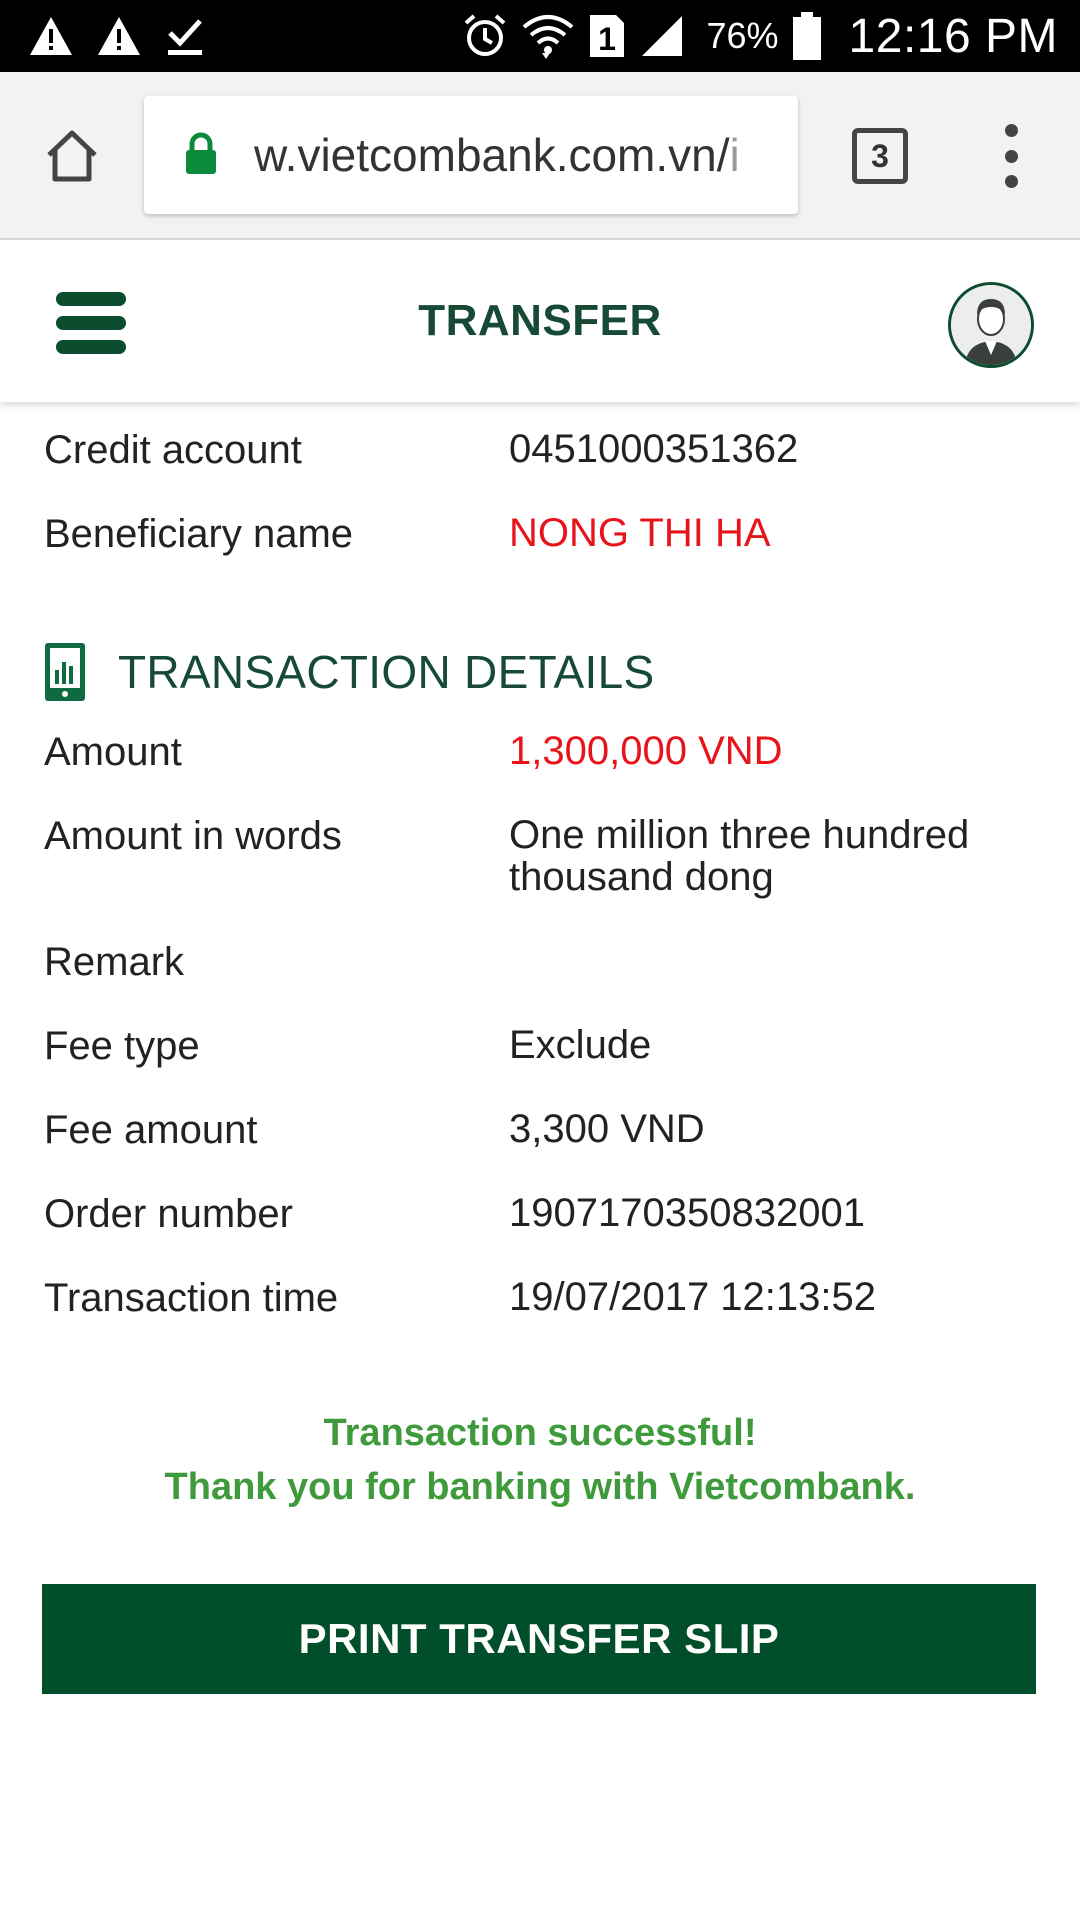  I want to click on beneficiary-name-label: Beneficiary name, so click(199, 534).